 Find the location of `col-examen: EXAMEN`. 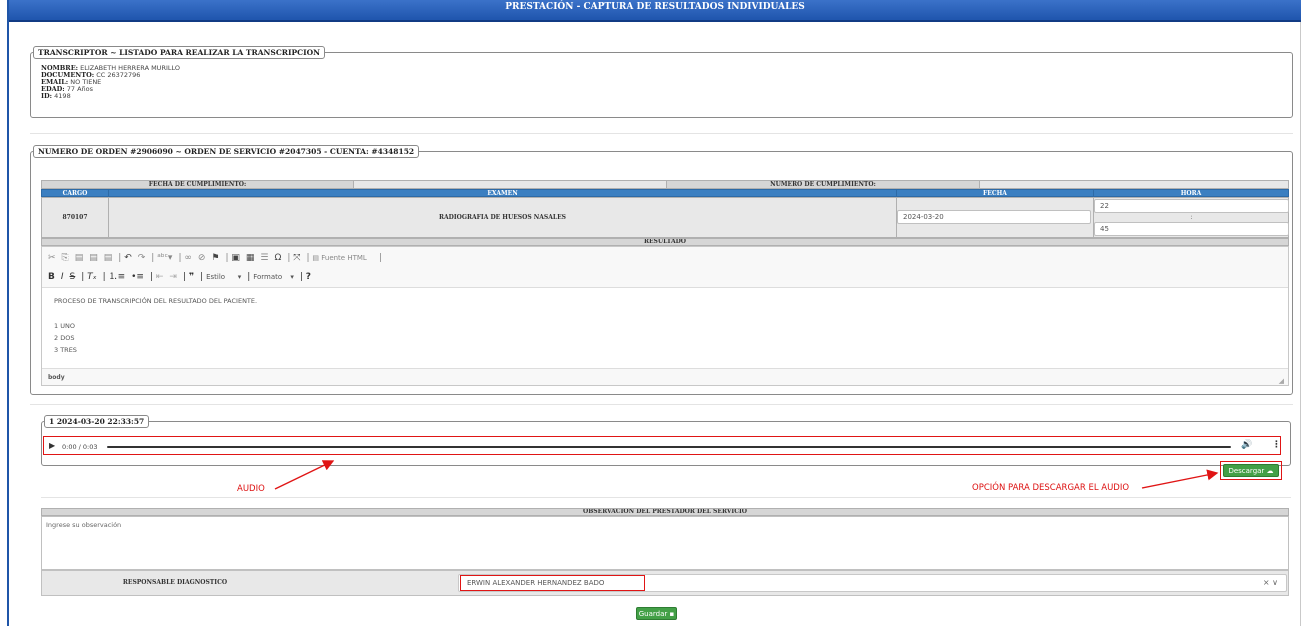

col-examen: EXAMEN is located at coordinates (502, 193).